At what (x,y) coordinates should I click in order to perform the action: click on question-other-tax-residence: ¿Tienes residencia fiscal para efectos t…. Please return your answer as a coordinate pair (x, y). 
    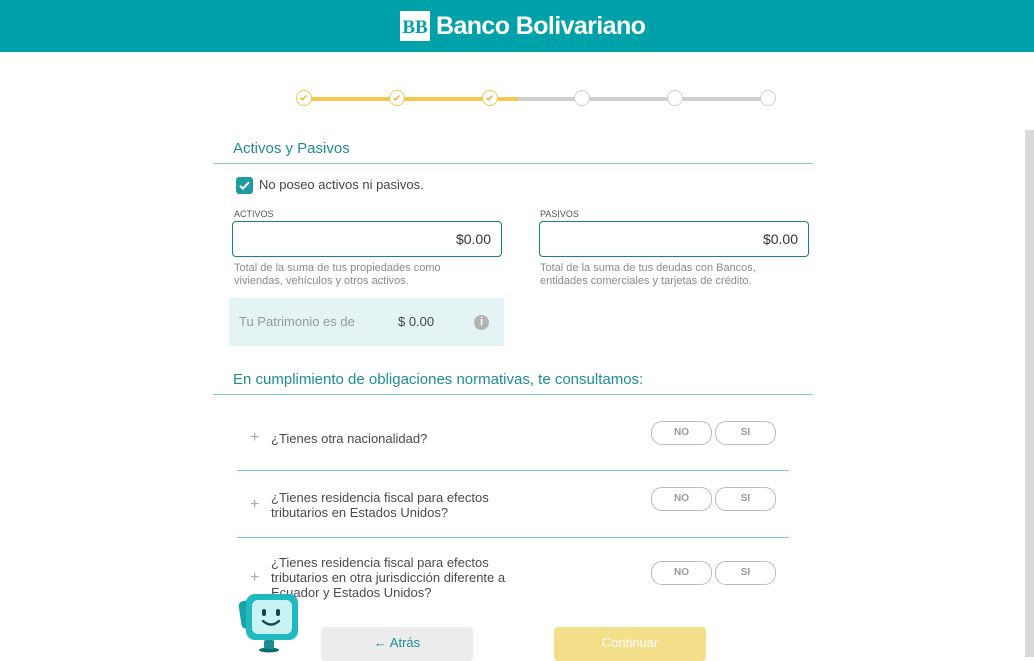
    Looking at the image, I should click on (388, 577).